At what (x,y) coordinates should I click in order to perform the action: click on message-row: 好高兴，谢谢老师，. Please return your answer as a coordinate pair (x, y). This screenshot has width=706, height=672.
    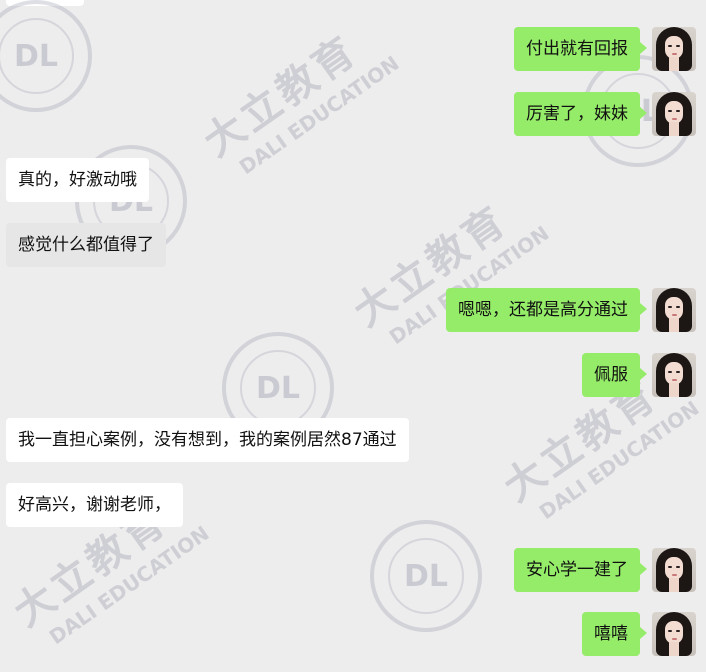
    Looking at the image, I should click on (94, 505).